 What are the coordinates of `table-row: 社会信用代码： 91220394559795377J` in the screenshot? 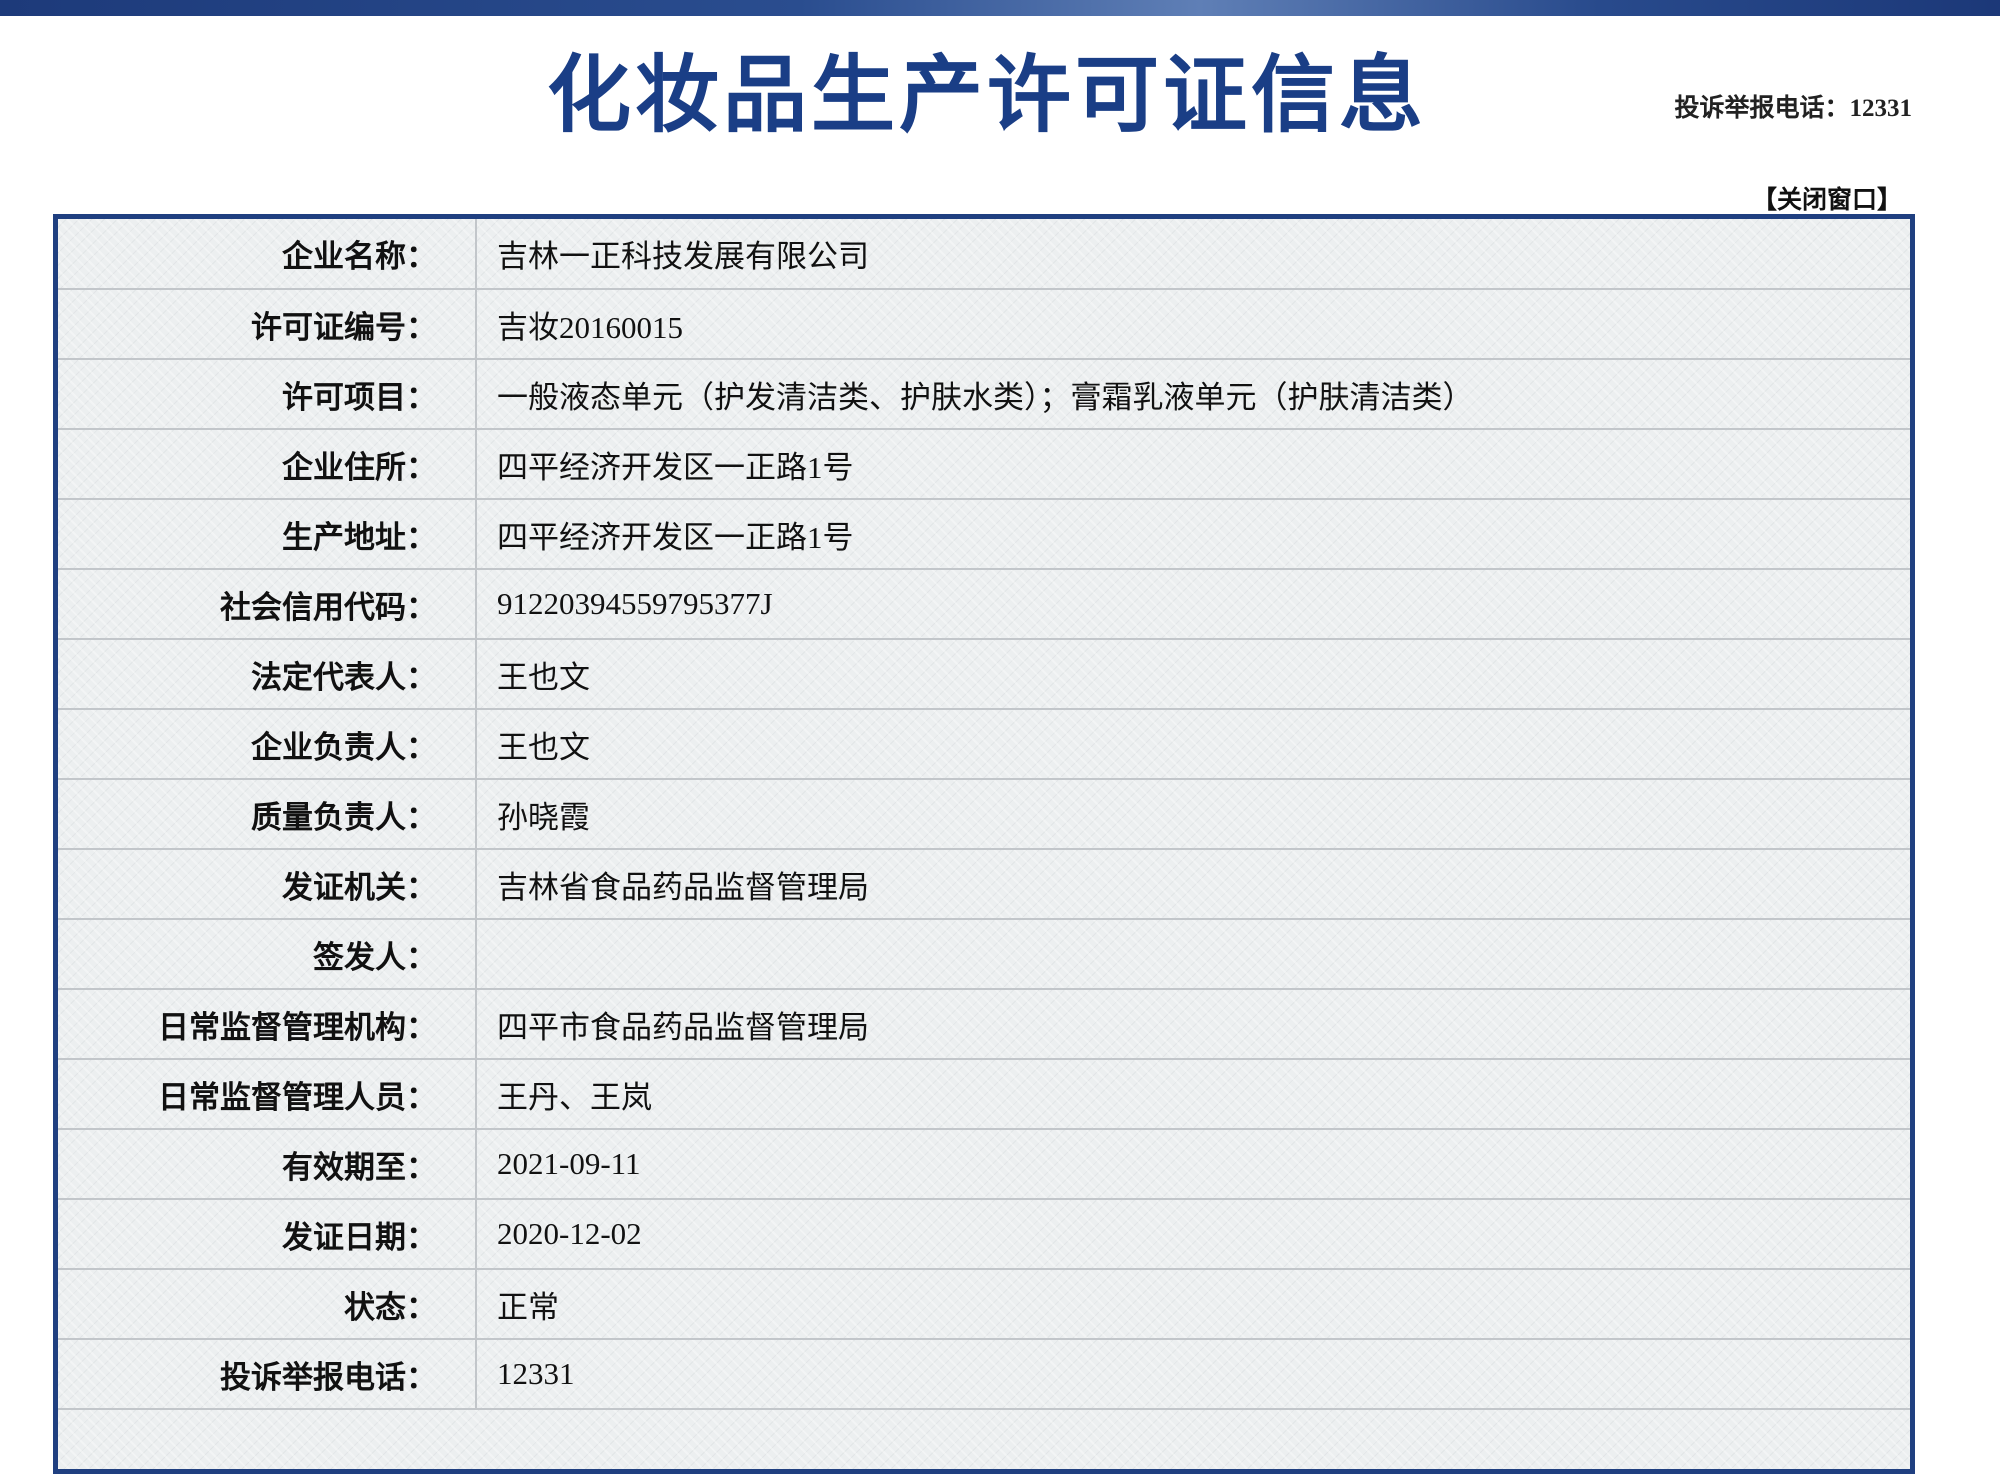 It's located at (984, 604).